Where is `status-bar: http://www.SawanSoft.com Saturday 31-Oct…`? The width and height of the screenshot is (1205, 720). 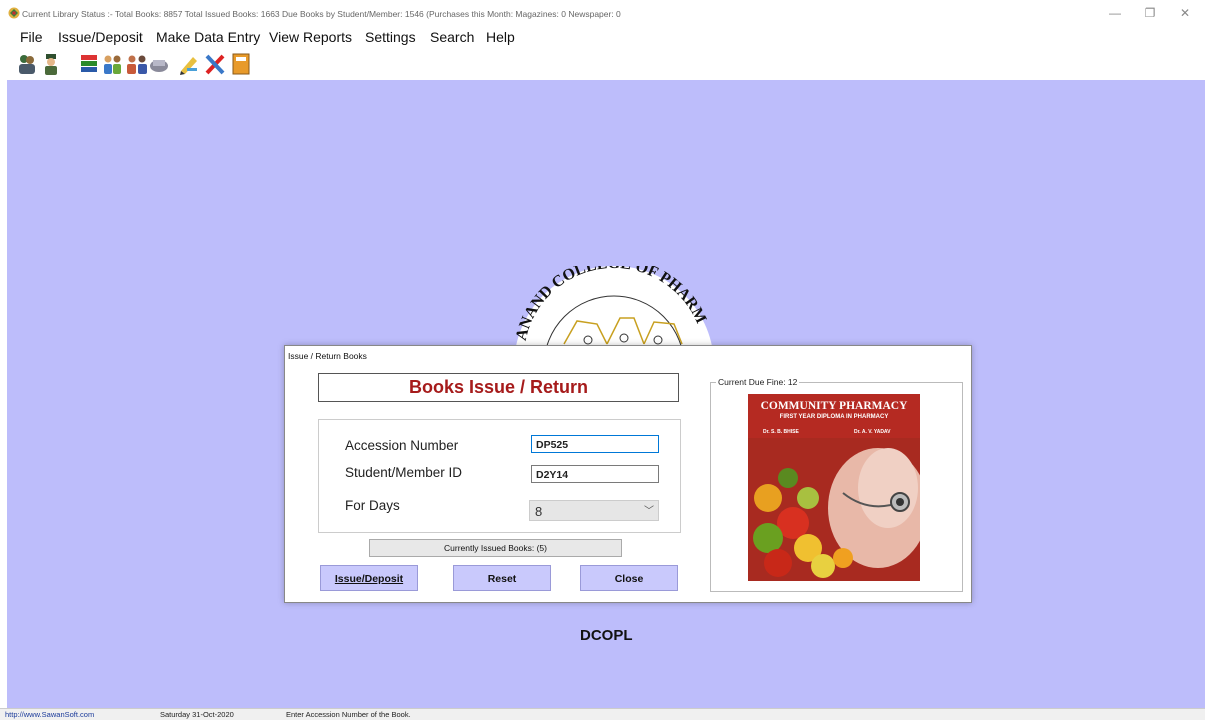
status-bar: http://www.SawanSoft.com Saturday 31-Oct… is located at coordinates (602, 714).